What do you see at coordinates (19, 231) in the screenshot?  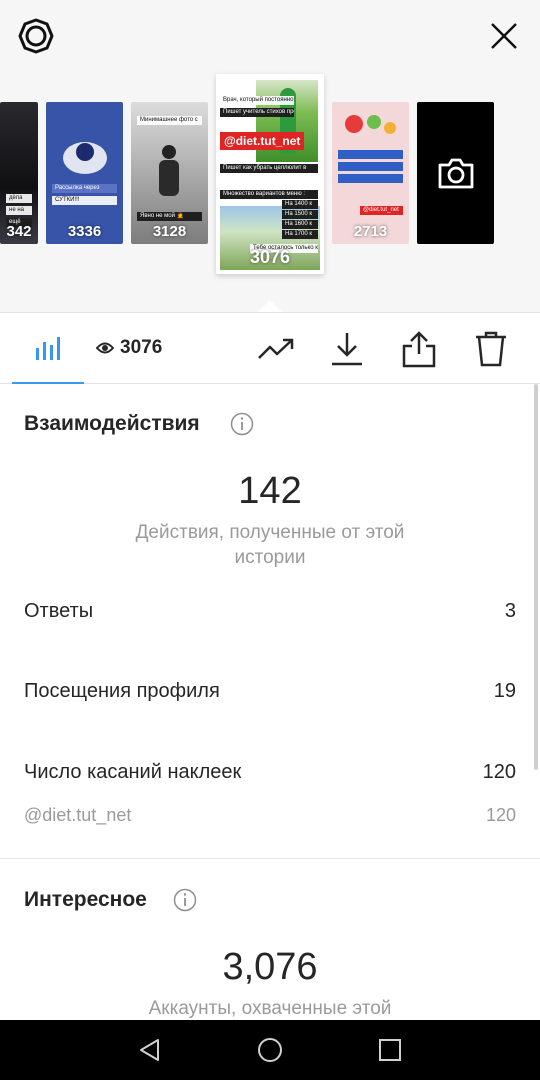 I see `story-views: 342` at bounding box center [19, 231].